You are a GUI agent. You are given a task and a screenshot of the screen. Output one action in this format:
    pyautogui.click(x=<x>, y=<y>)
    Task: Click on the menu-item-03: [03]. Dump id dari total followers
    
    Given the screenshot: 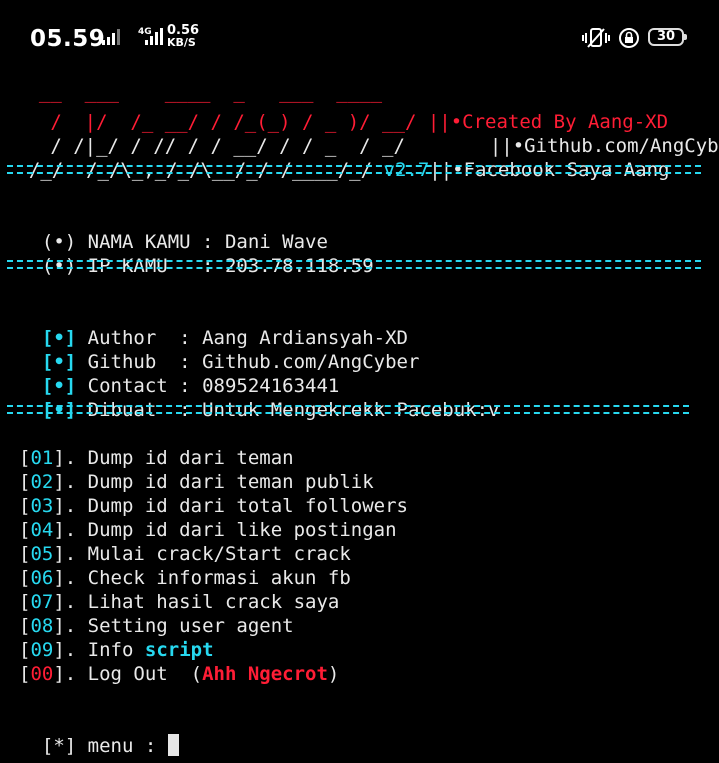 What is the action you would take?
    pyautogui.click(x=213, y=506)
    